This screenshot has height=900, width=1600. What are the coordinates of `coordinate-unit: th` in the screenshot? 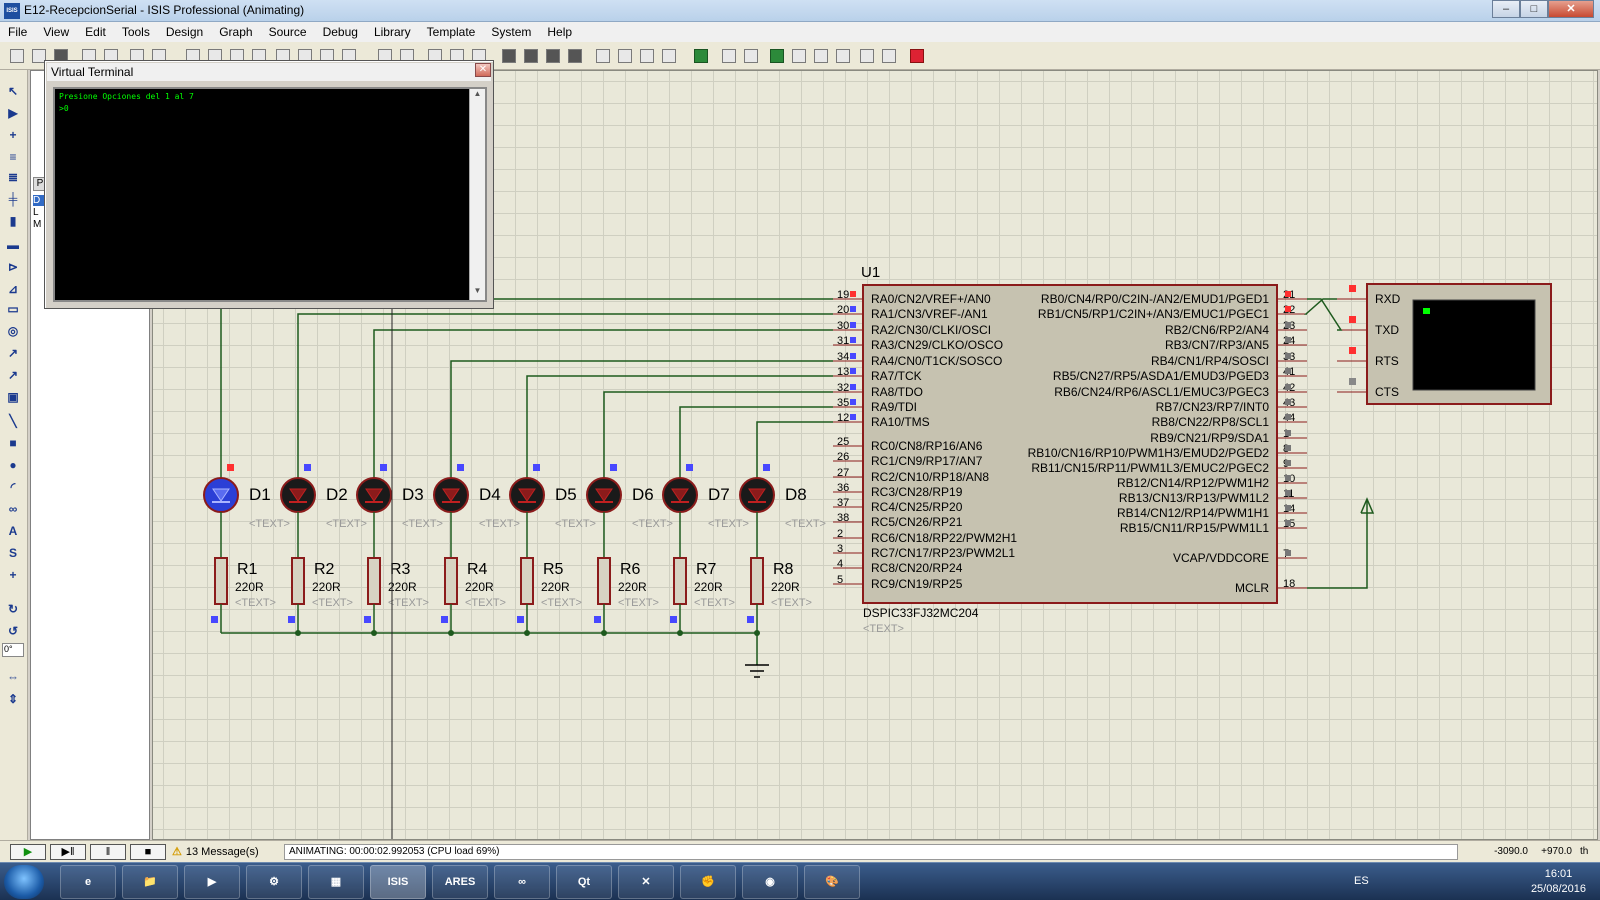 It's located at (1589, 852).